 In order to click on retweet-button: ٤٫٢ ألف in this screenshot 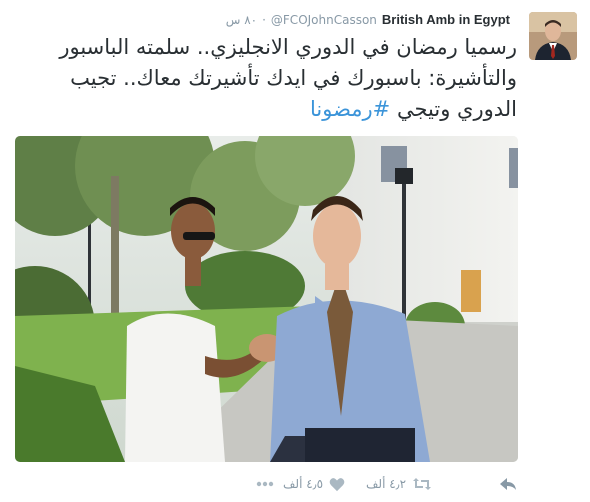, I will do `click(399, 484)`.